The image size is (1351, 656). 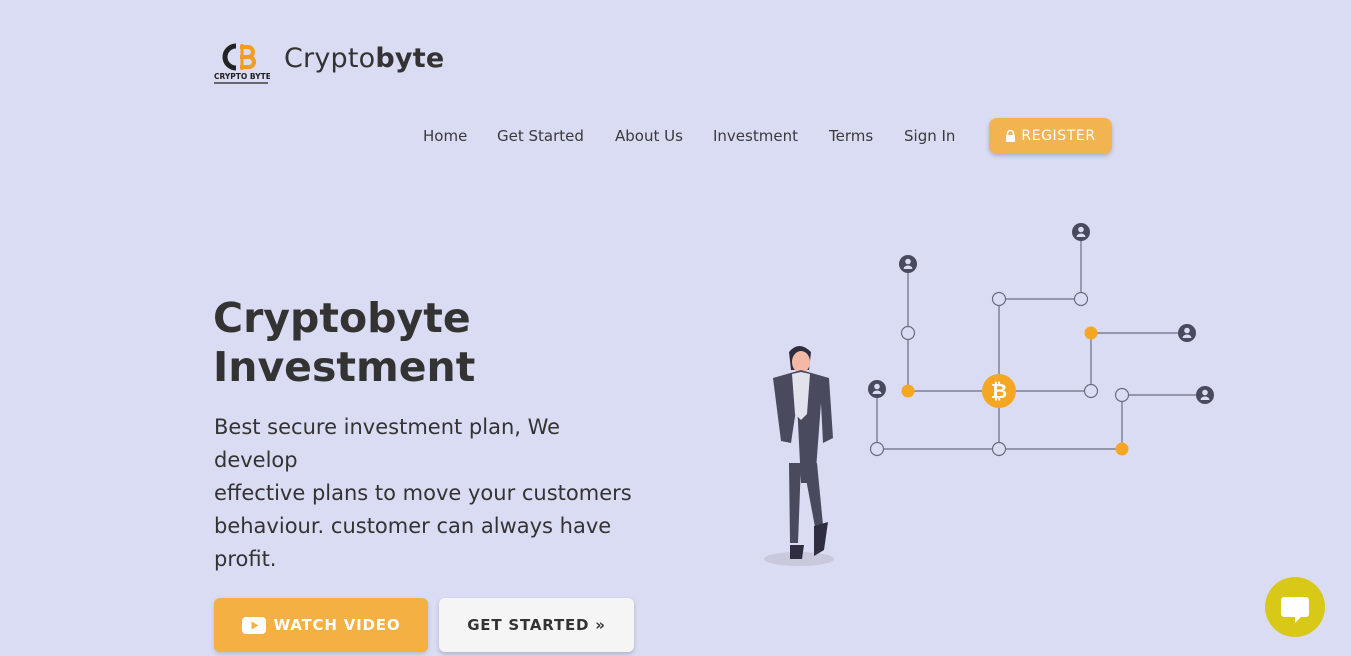 What do you see at coordinates (410, 58) in the screenshot?
I see `brand-bold: byte` at bounding box center [410, 58].